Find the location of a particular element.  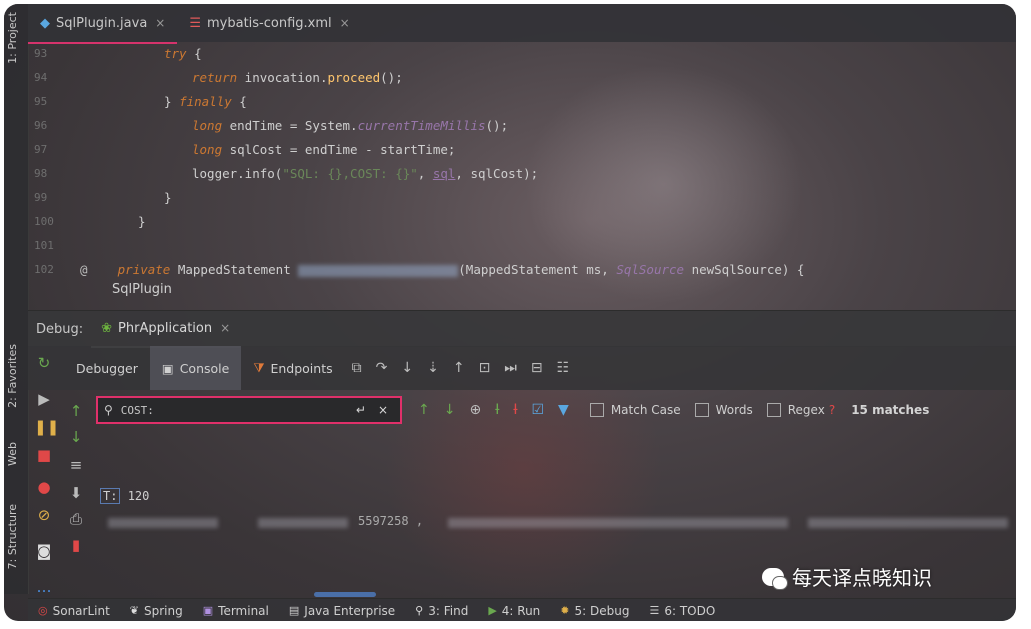

camera-icon: ◙ is located at coordinates (44, 551).